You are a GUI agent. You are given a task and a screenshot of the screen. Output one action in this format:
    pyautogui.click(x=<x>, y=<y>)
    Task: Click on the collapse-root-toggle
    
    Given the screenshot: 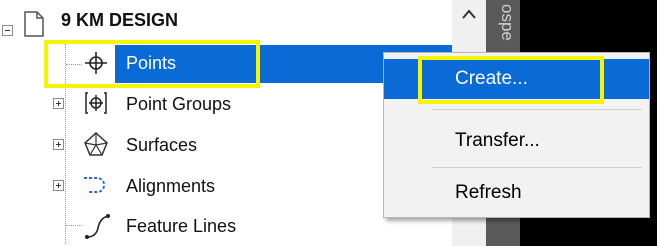 What is the action you would take?
    pyautogui.click(x=7, y=30)
    